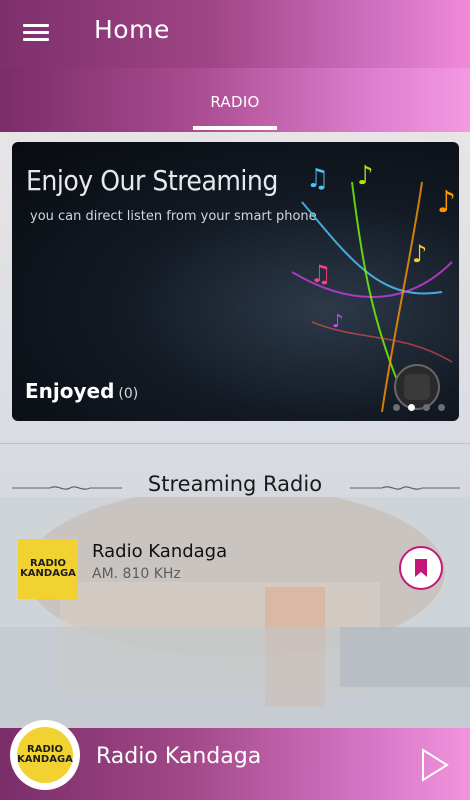  What do you see at coordinates (128, 394) in the screenshot?
I see `enjoyed-count: (0)` at bounding box center [128, 394].